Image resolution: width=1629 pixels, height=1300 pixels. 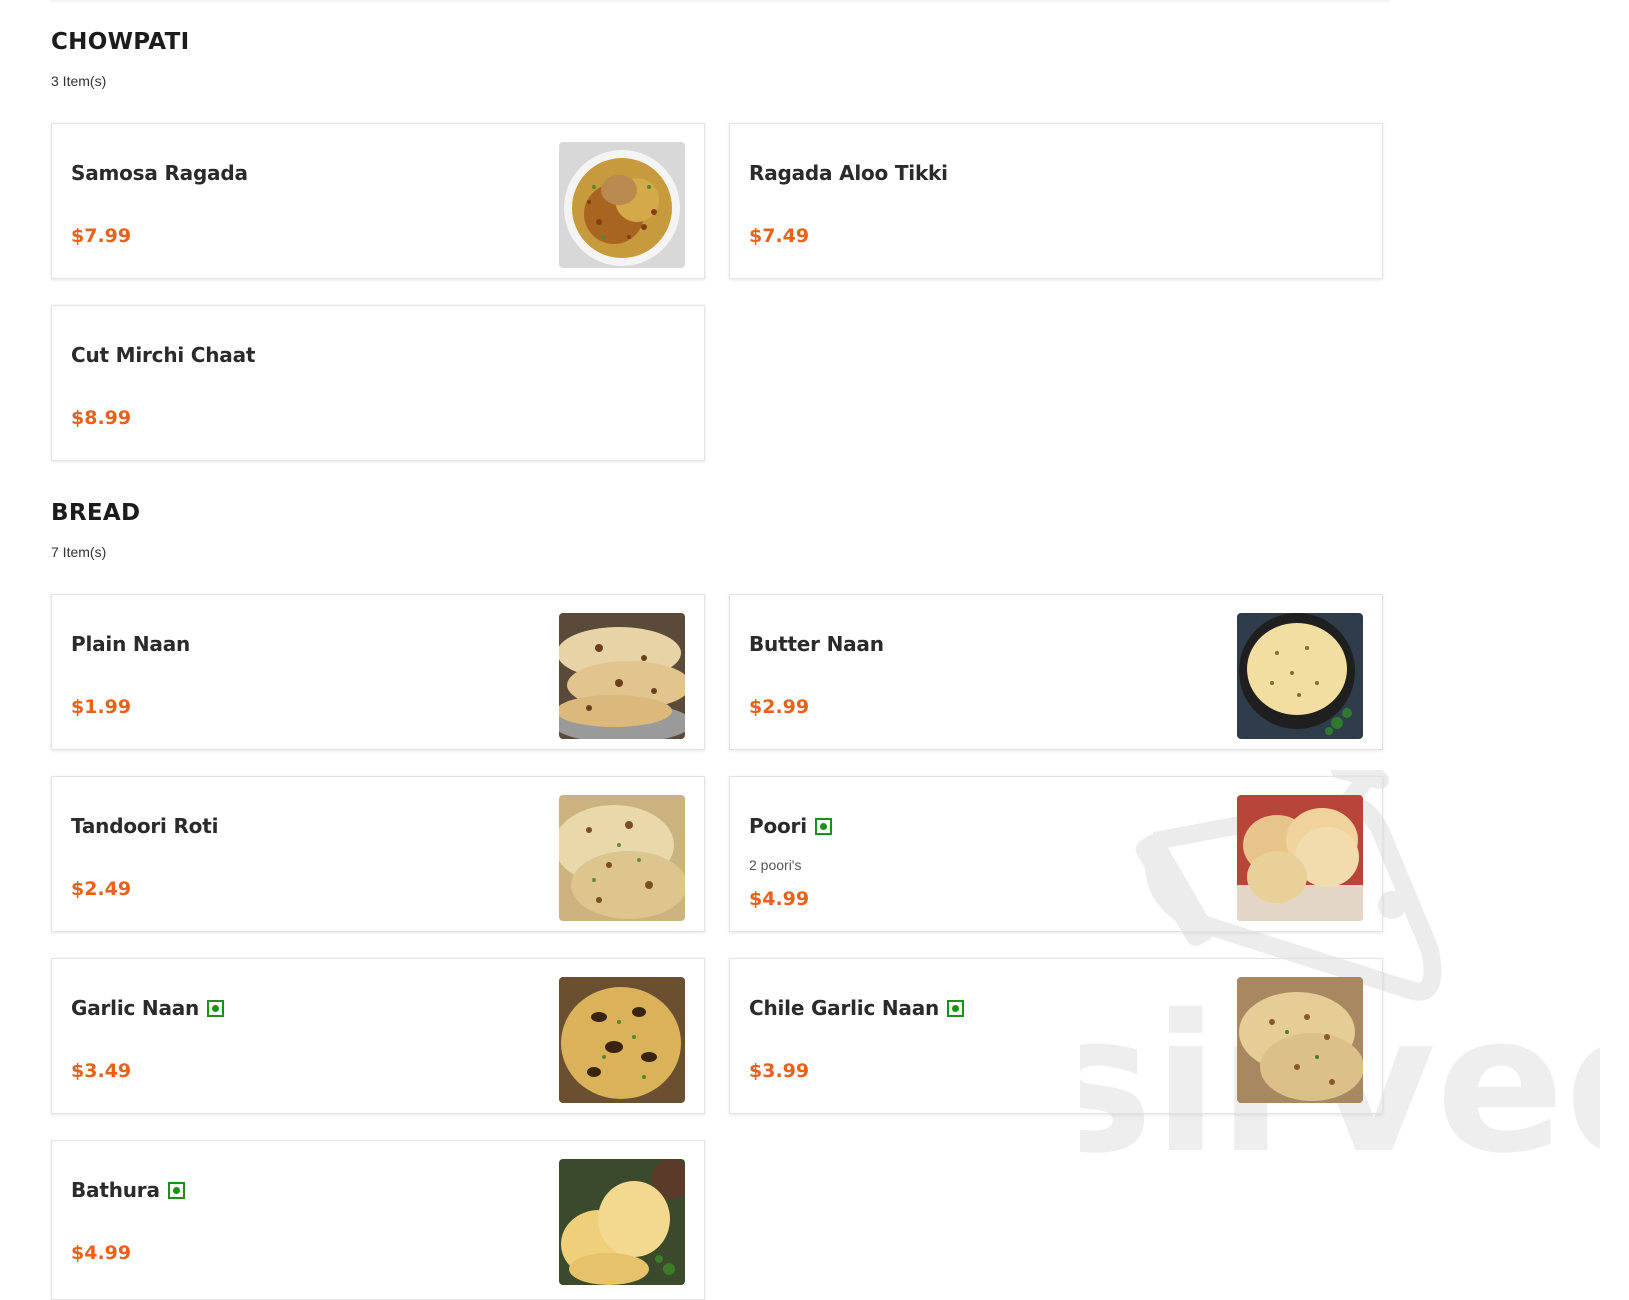 What do you see at coordinates (101, 889) in the screenshot?
I see `menu-item-price: $2.49` at bounding box center [101, 889].